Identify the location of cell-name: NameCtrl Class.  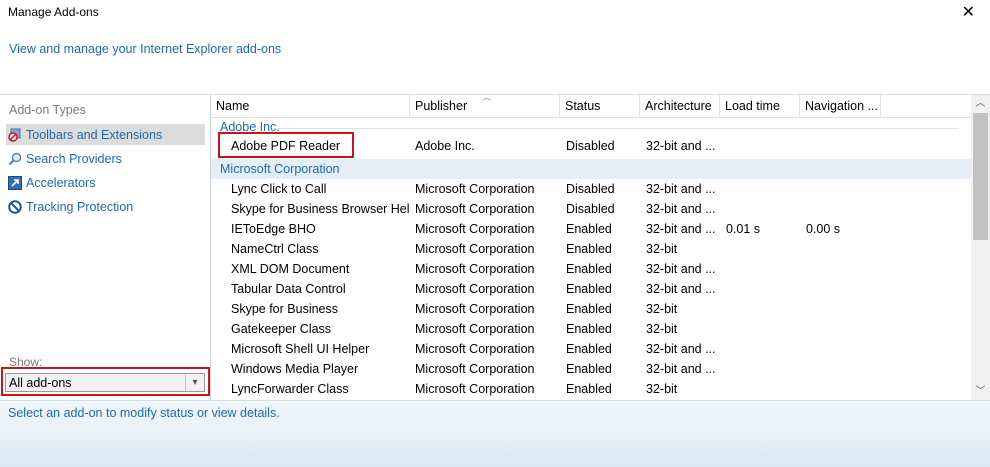
(275, 249).